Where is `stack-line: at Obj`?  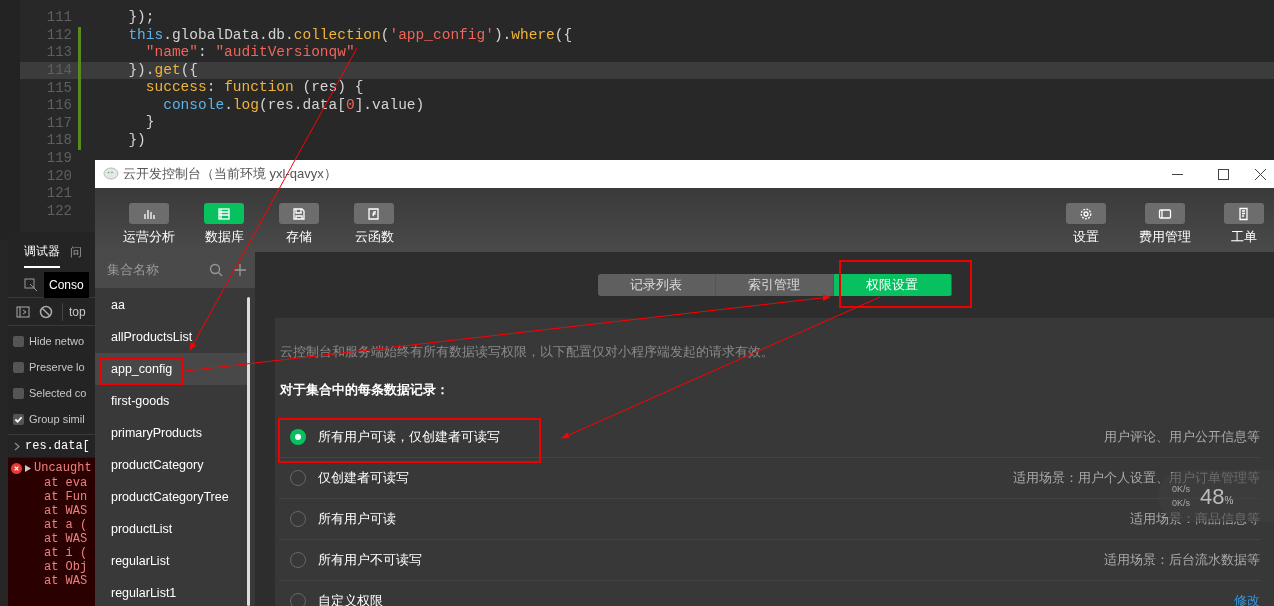
stack-line: at Obj is located at coordinates (66, 567).